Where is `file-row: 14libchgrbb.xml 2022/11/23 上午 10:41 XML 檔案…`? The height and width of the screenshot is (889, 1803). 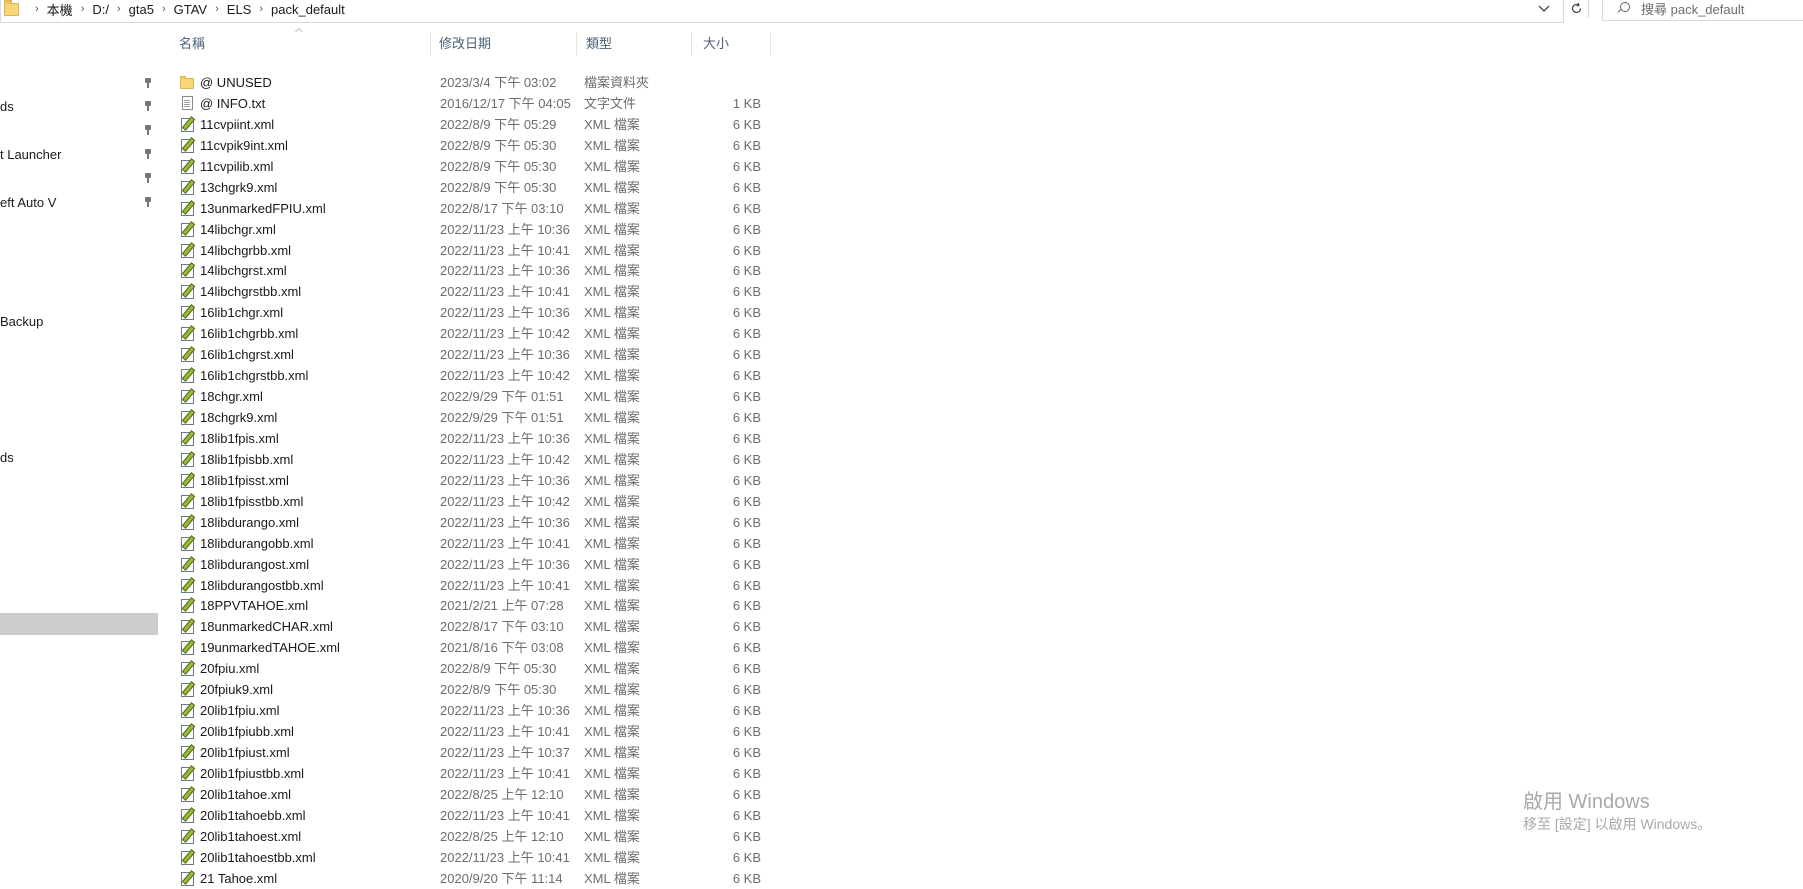
file-row: 14libchgrbb.xml 2022/11/23 上午 10:41 XML 檔案… is located at coordinates (558, 250).